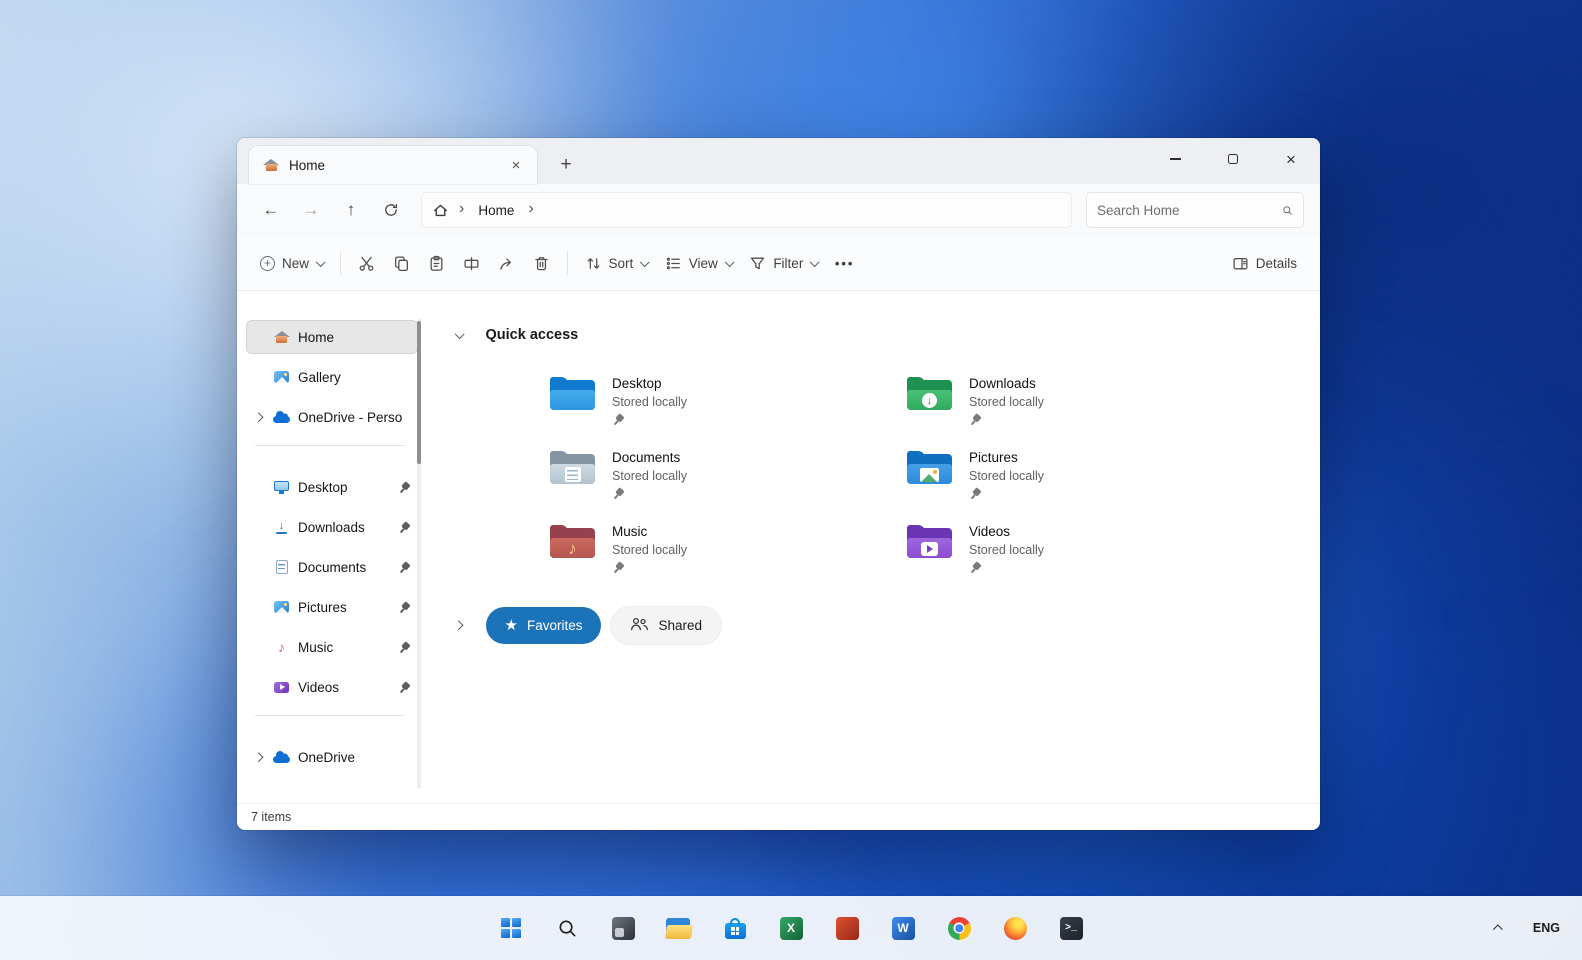 Image resolution: width=1582 pixels, height=960 pixels. What do you see at coordinates (871, 335) in the screenshot?
I see `quick-access-header: Quick access` at bounding box center [871, 335].